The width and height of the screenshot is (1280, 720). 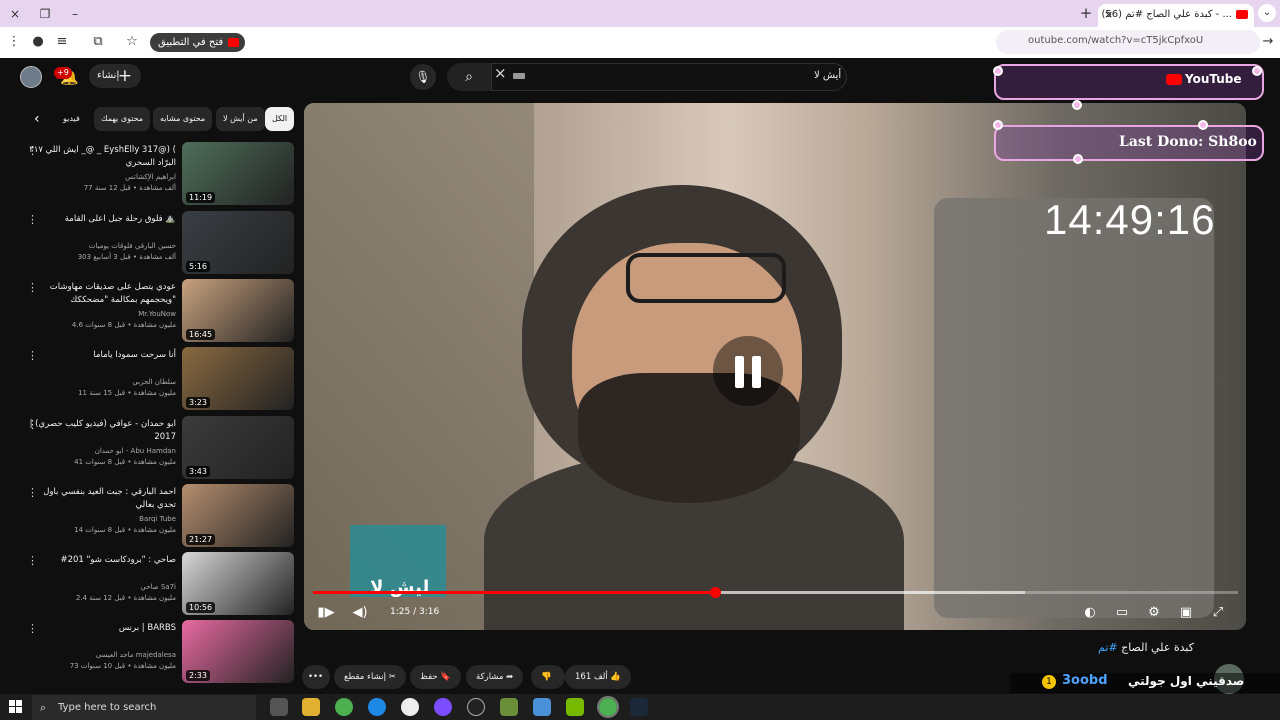 What do you see at coordinates (509, 707) in the screenshot?
I see `minecraft-icon` at bounding box center [509, 707].